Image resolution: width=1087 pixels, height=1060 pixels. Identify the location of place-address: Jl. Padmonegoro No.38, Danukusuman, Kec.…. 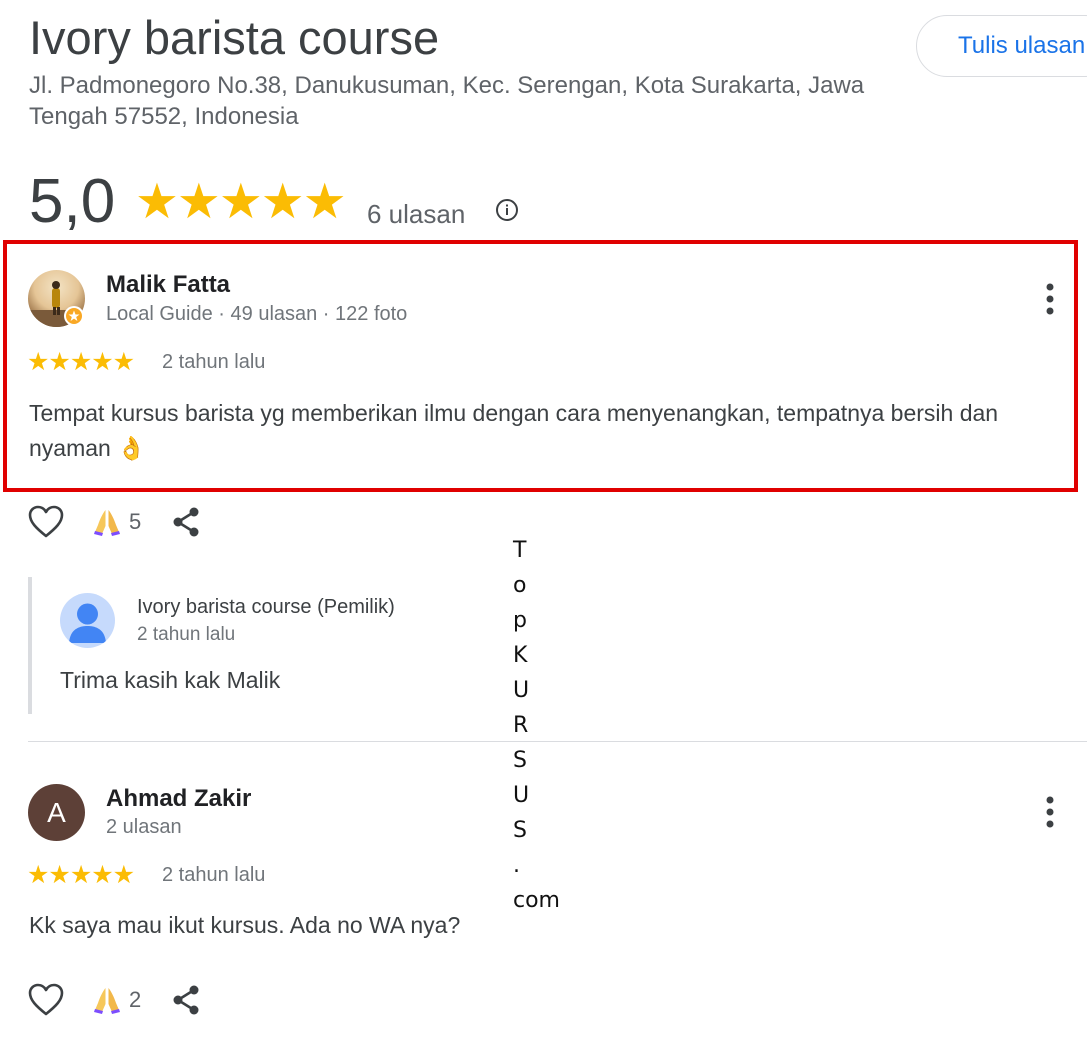
(447, 101).